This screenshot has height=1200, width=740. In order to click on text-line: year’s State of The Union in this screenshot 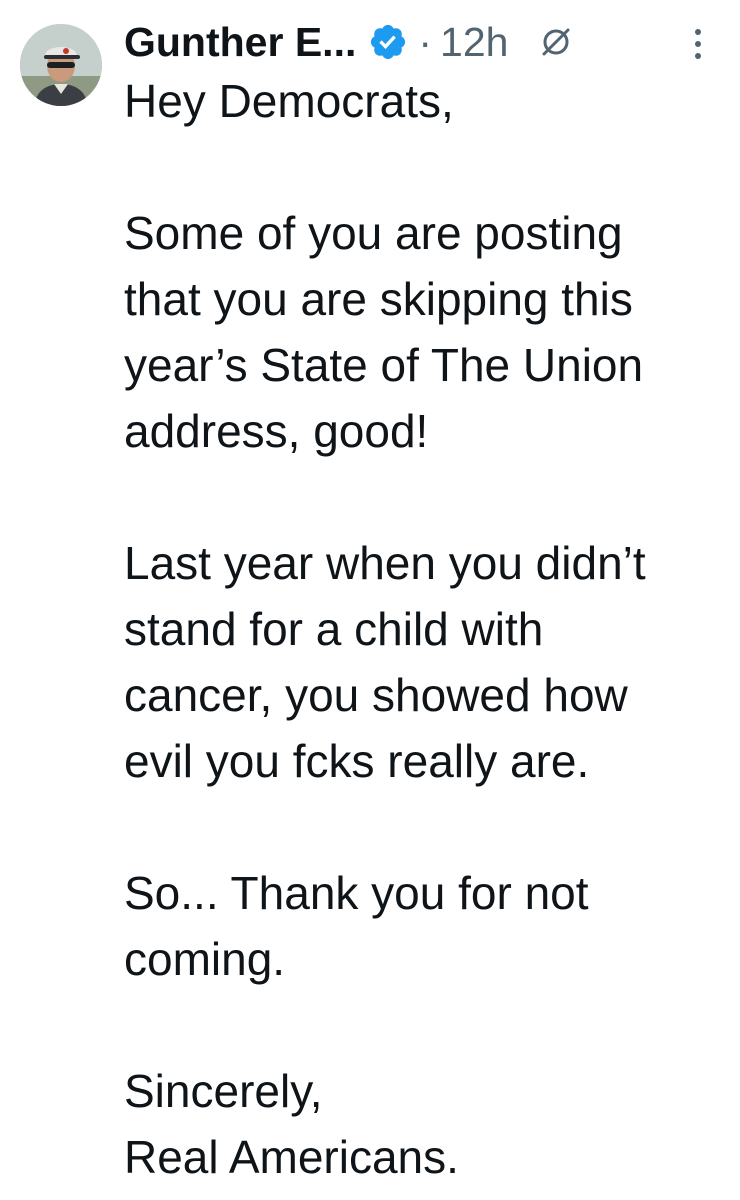, I will do `click(384, 365)`.